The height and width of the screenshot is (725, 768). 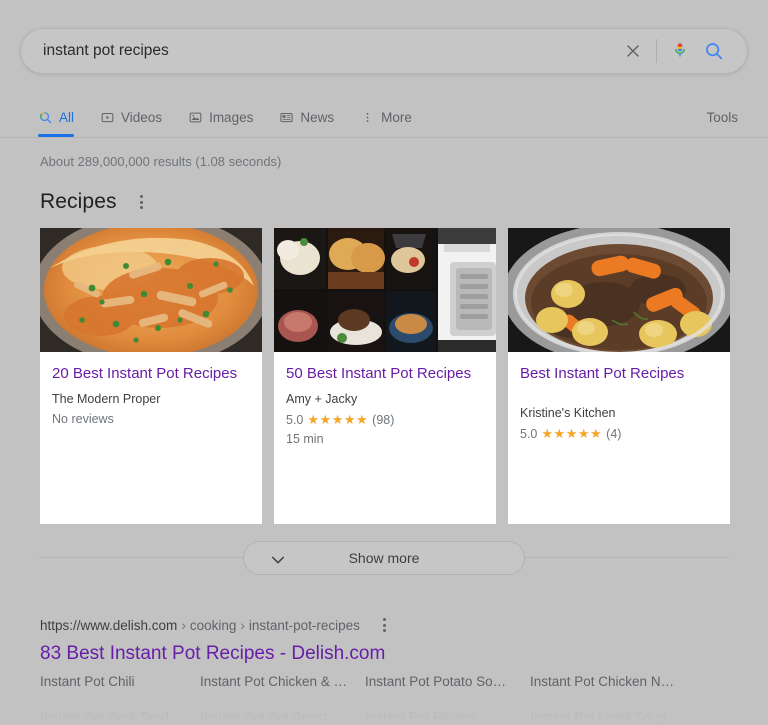 I want to click on search-nav: All Videos Images News More Tools, so click(x=384, y=118).